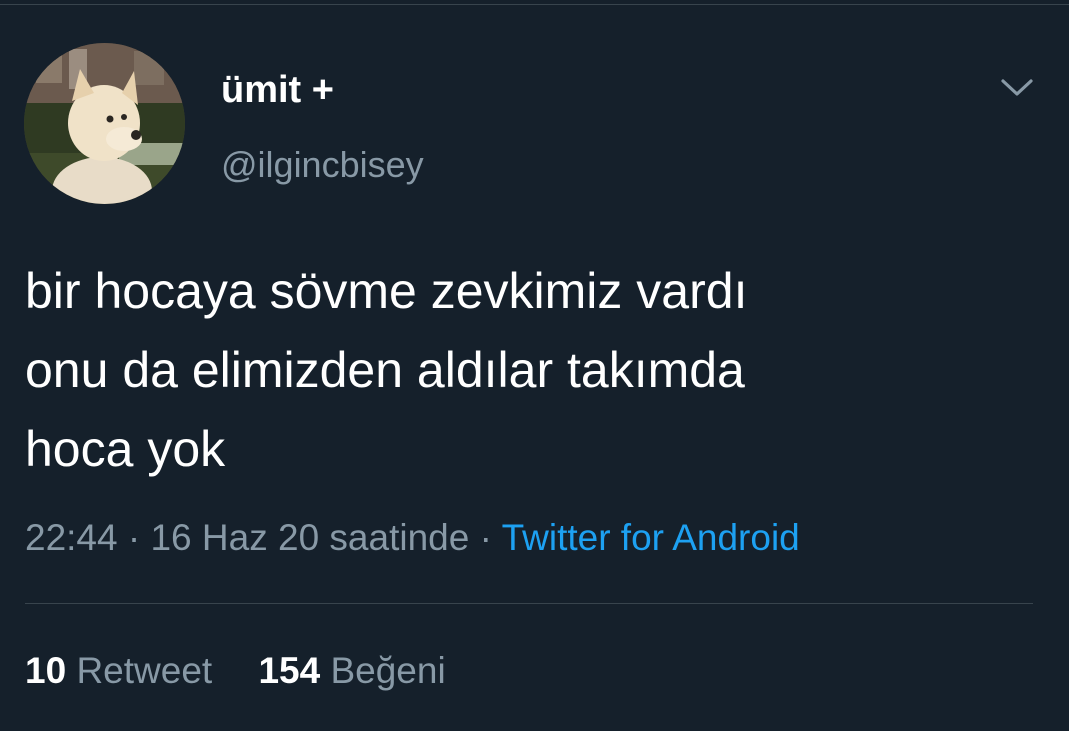 The width and height of the screenshot is (1069, 731). Describe the element at coordinates (385, 370) in the screenshot. I see `tweet-text-line: onu da elimizden aldılar takımda` at that location.